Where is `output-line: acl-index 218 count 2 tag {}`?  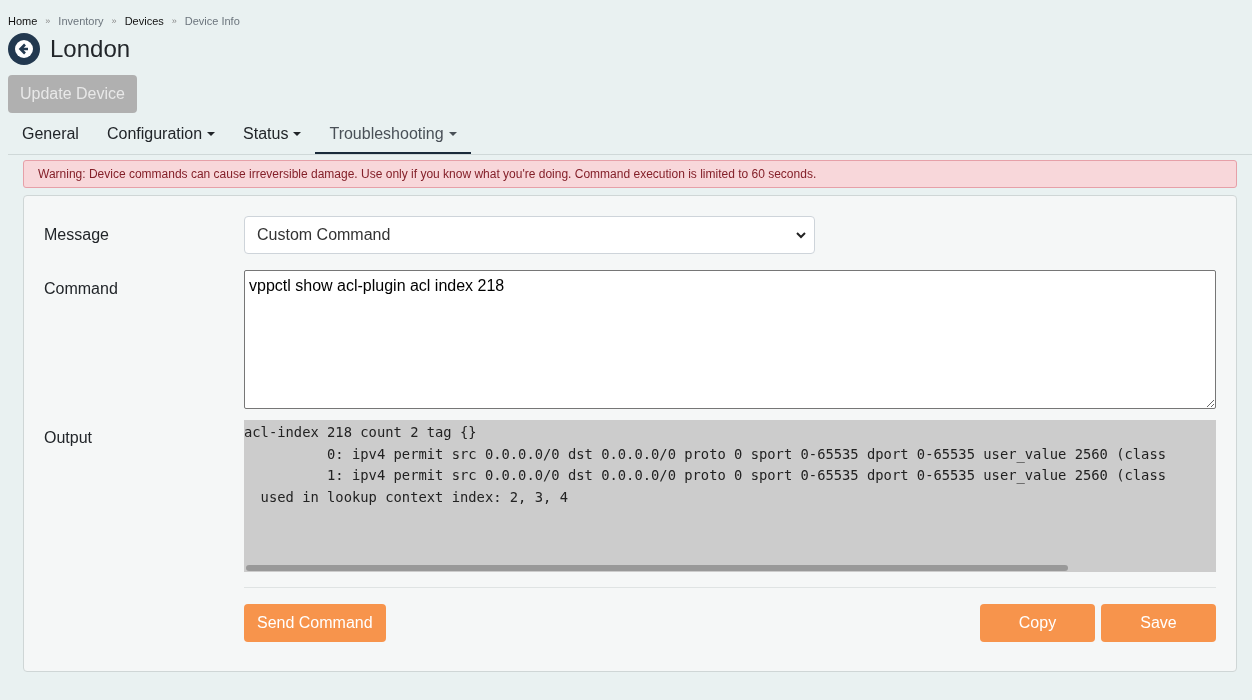 output-line: acl-index 218 count 2 tag {} is located at coordinates (361, 432).